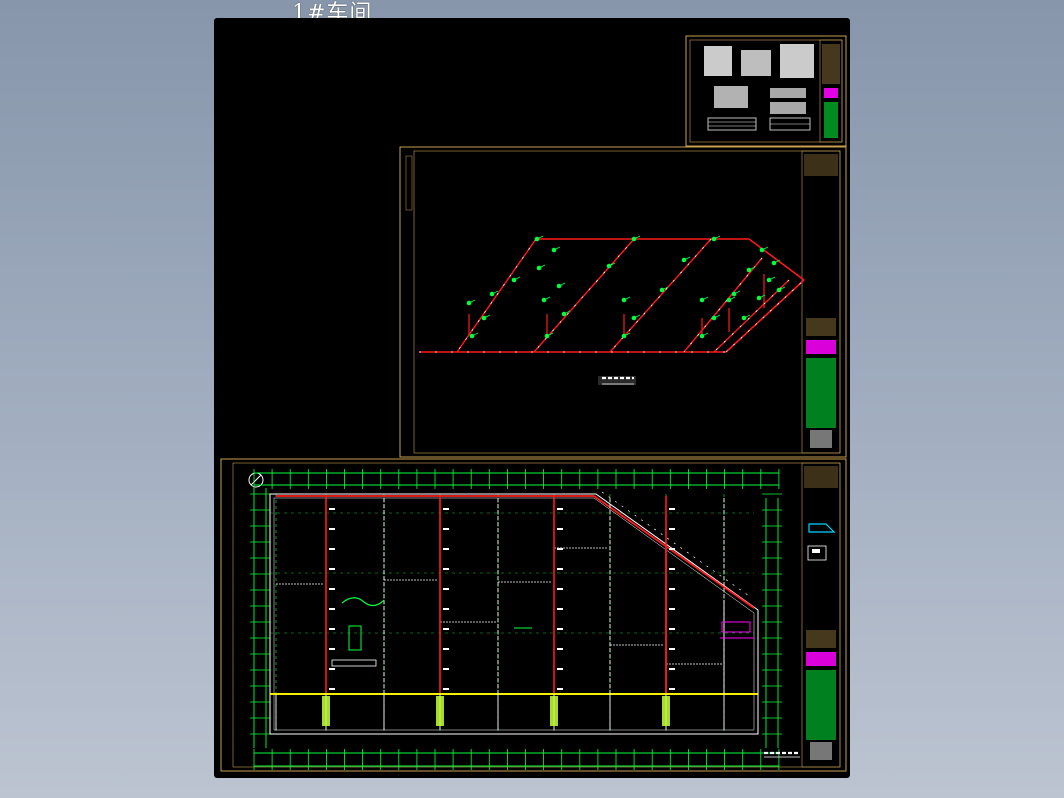  Describe the element at coordinates (363, 602) in the screenshot. I see `equipment-curve` at that location.